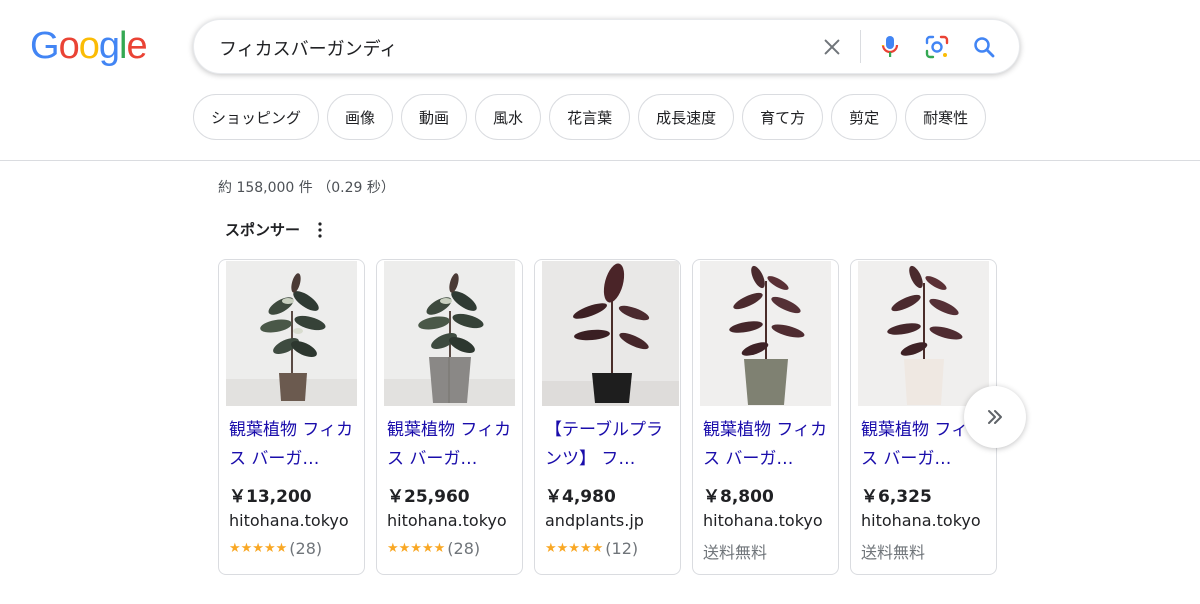 This screenshot has width=1200, height=604. I want to click on chip-growth-rate: 成長速度, so click(686, 117).